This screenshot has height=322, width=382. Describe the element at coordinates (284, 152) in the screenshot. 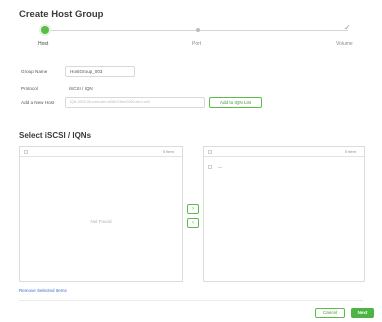

I see `selected-panel-header: 0 Item` at that location.